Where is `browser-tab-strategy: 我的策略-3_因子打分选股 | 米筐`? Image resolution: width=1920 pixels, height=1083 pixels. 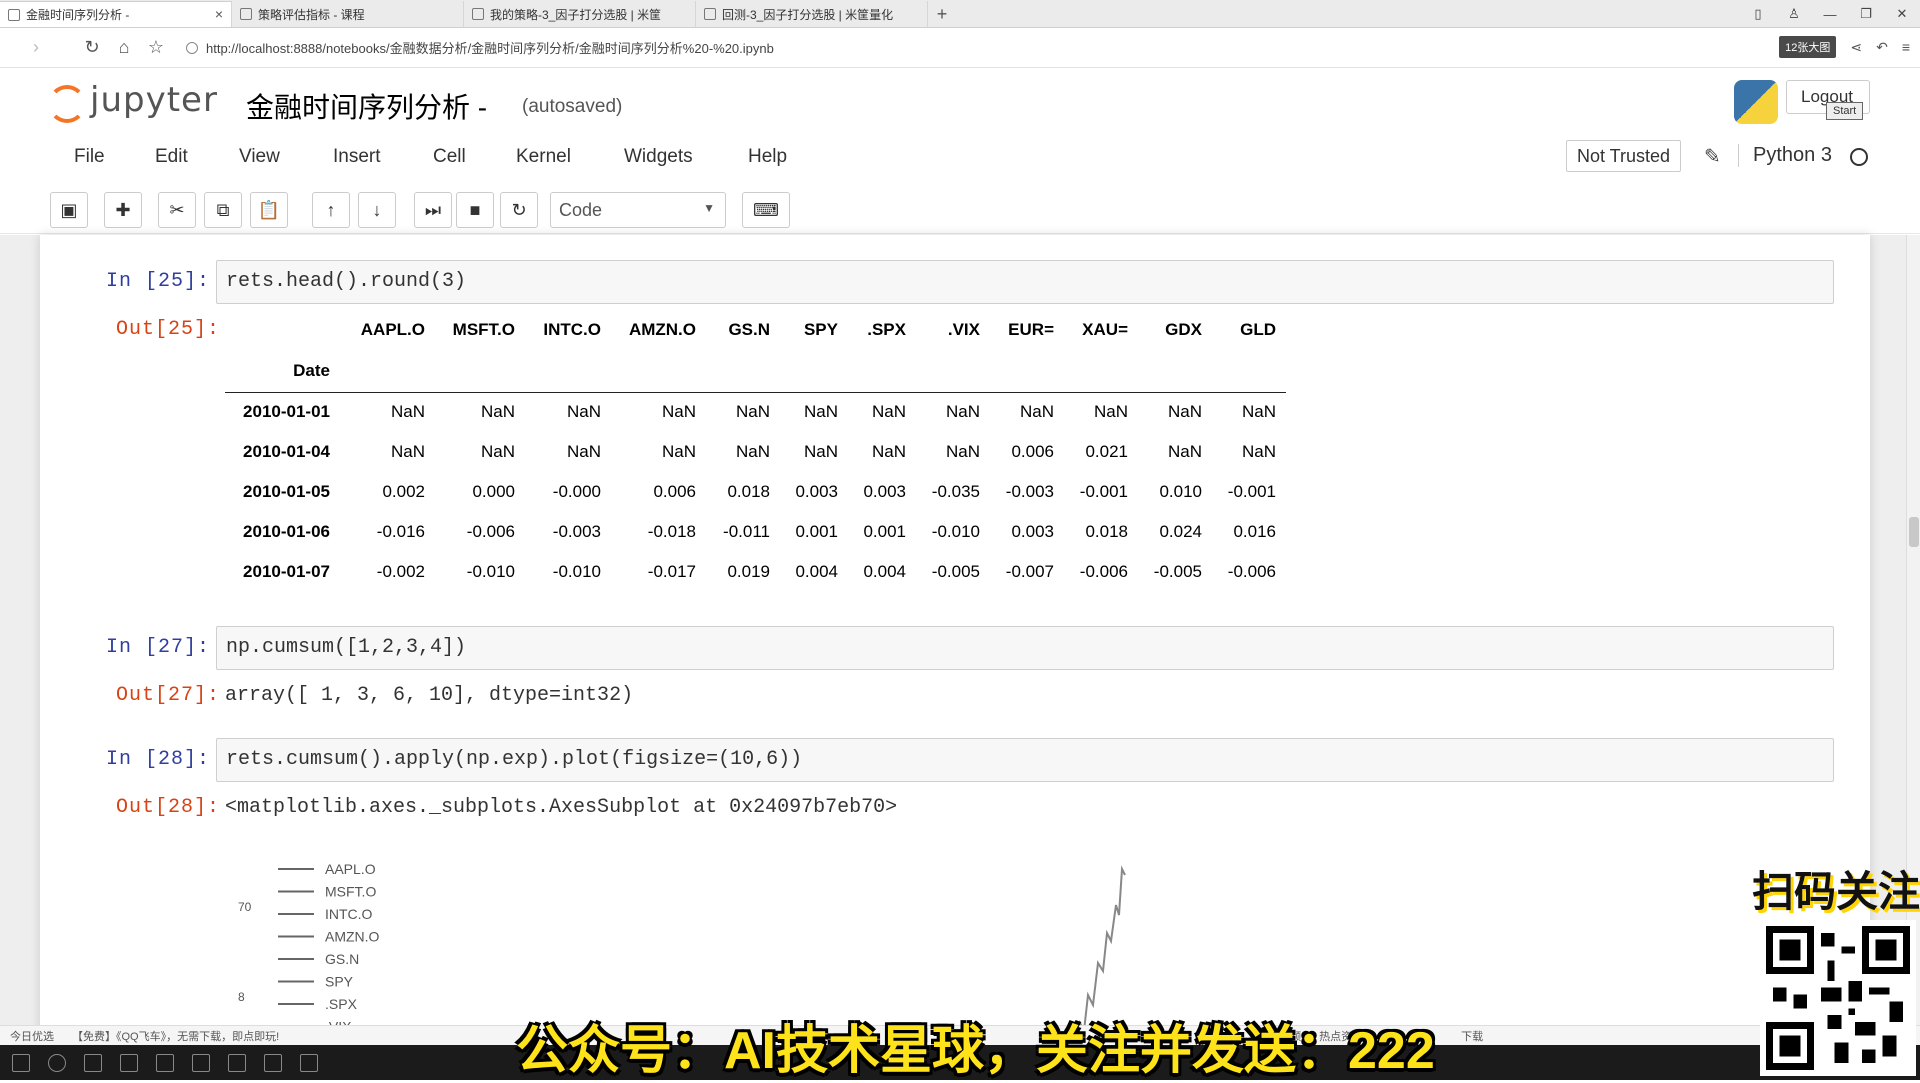 browser-tab-strategy: 我的策略-3_因子打分选股 | 米筐 is located at coordinates (580, 14).